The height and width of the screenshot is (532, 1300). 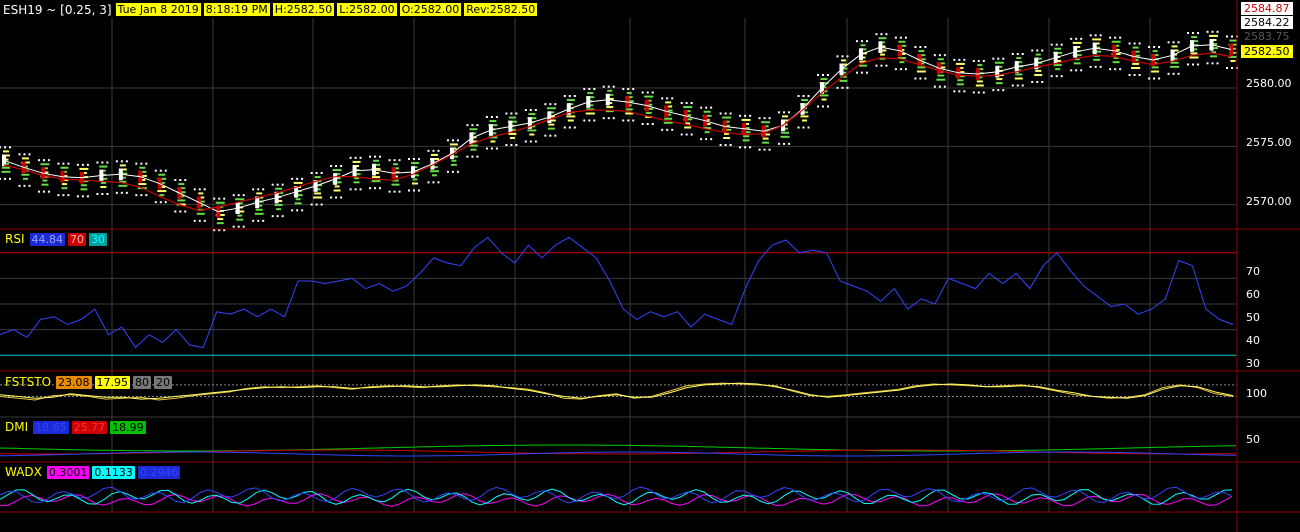 What do you see at coordinates (158, 9) in the screenshot?
I see `date-label: Tue Jan 8 2019` at bounding box center [158, 9].